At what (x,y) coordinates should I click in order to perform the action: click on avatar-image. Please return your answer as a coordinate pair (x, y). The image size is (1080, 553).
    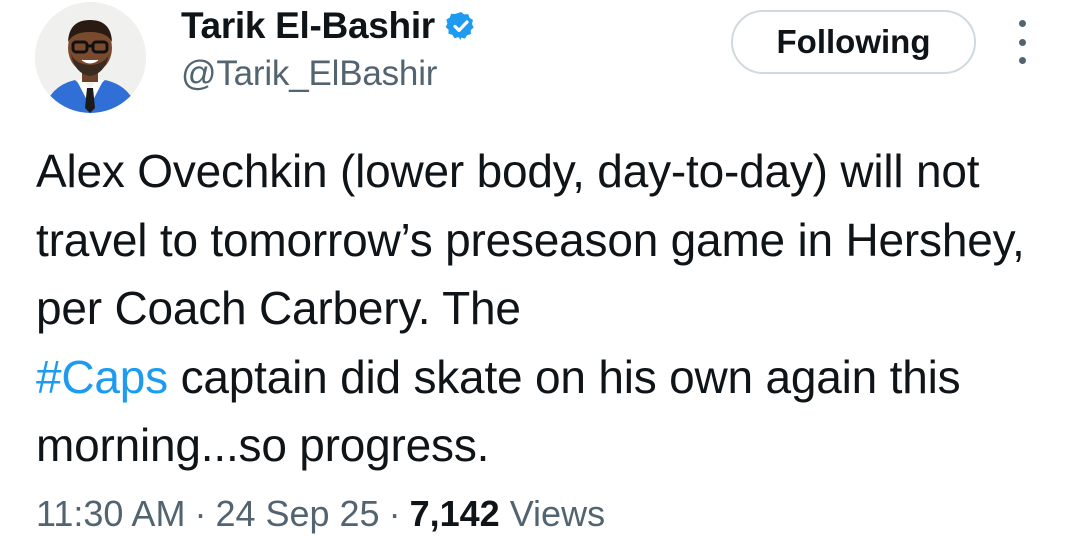
    Looking at the image, I should click on (90, 57).